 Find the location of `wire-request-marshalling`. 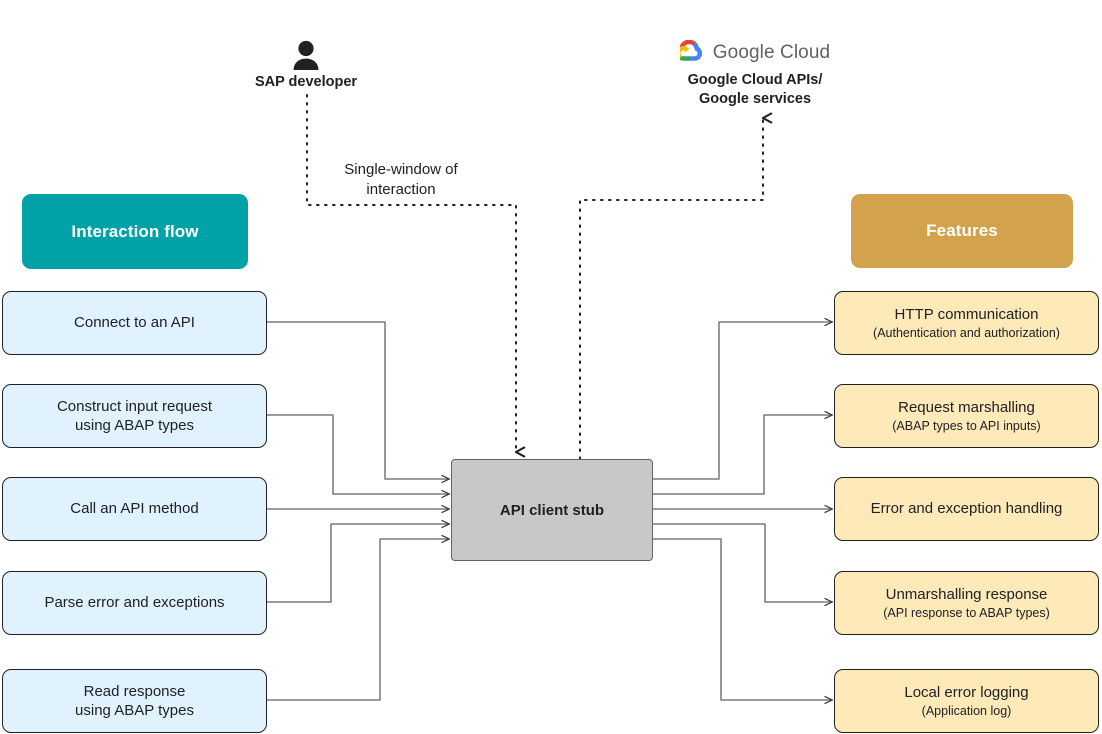

wire-request-marshalling is located at coordinates (742, 455).